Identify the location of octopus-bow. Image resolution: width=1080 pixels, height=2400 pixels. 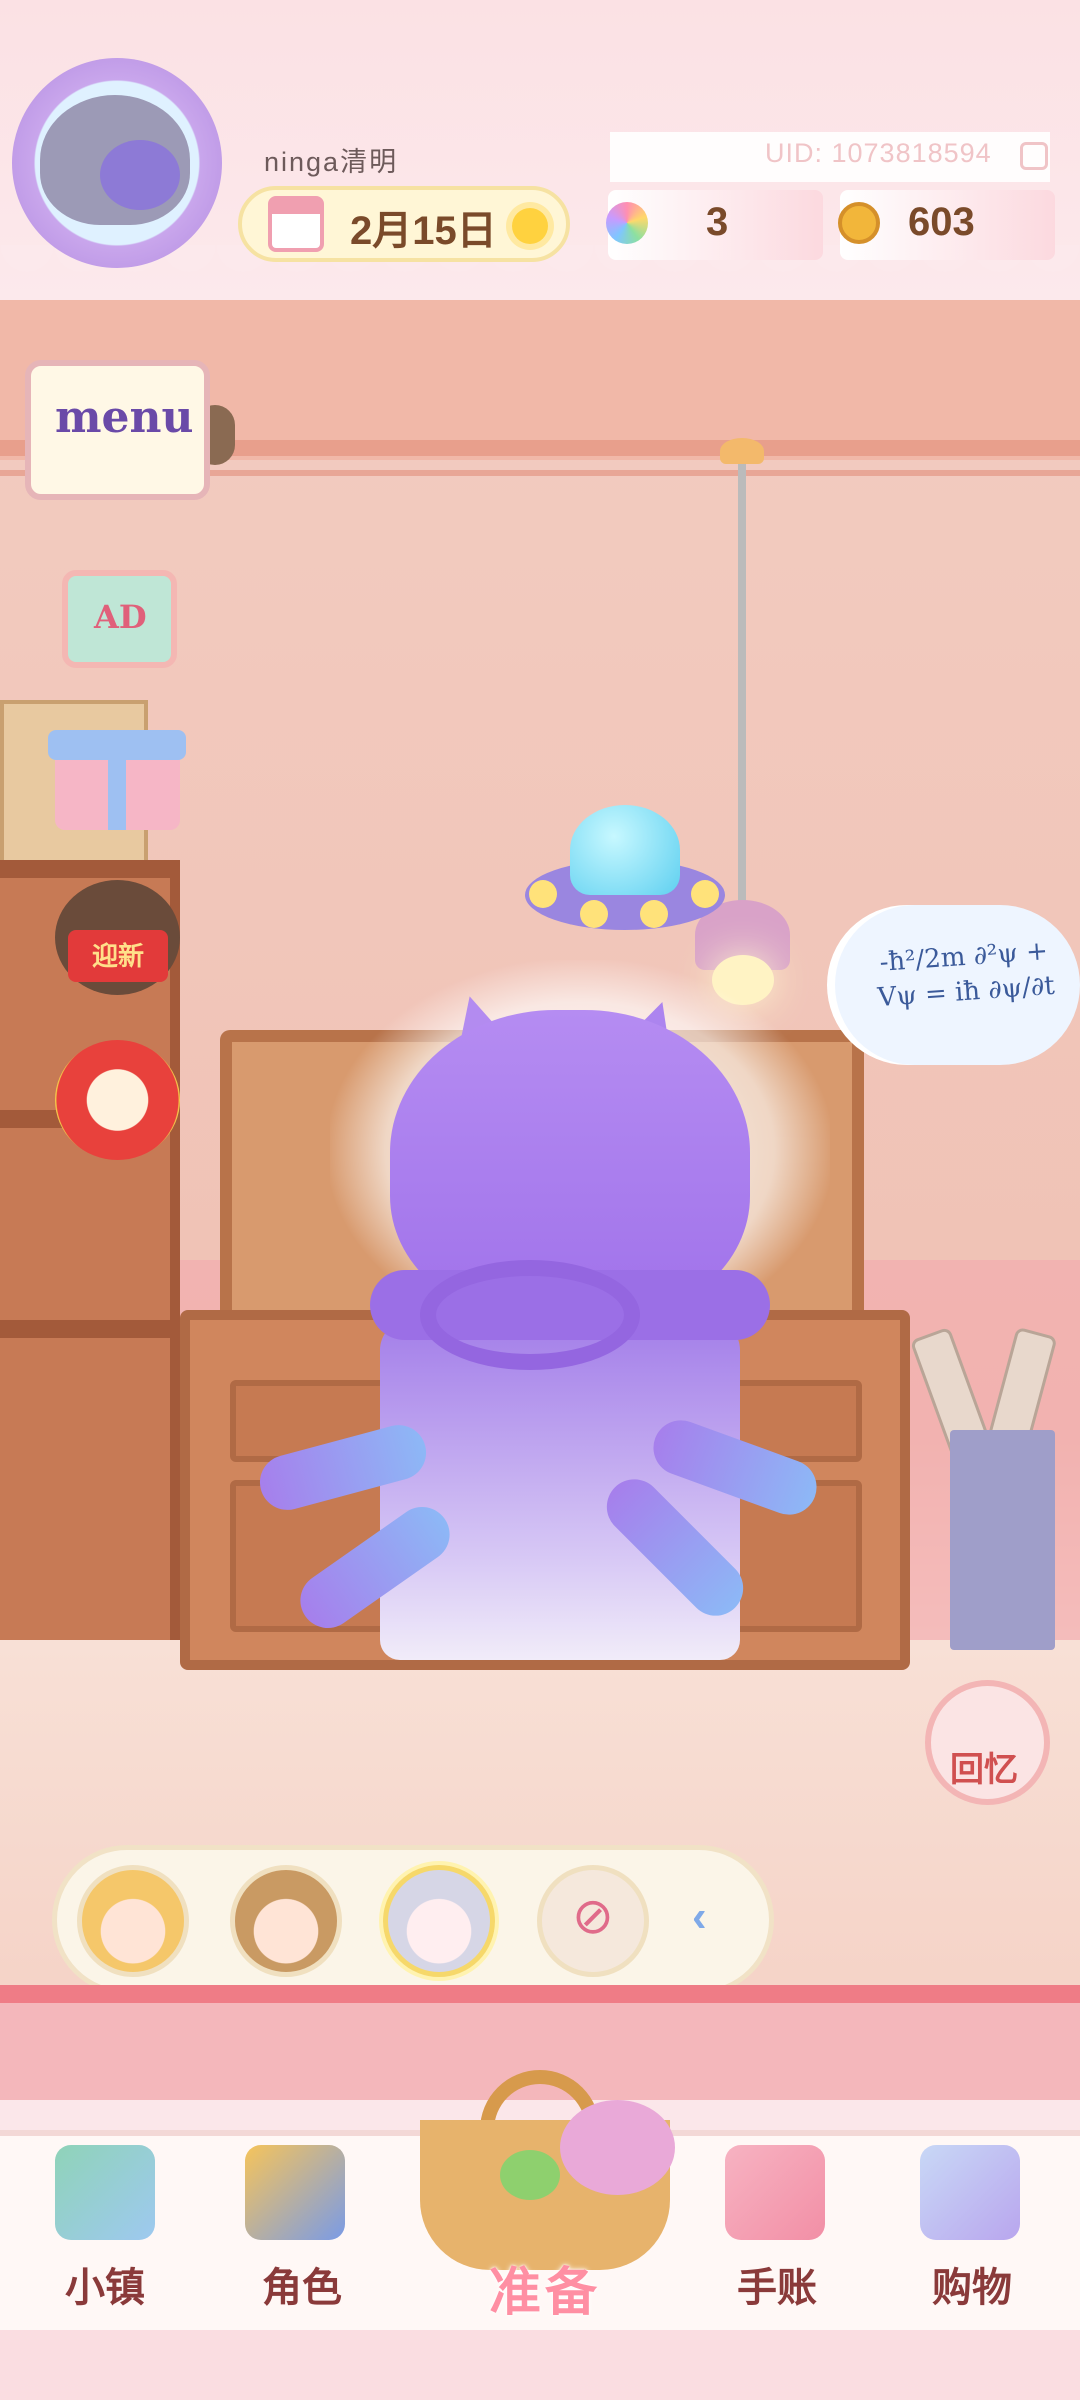
(530, 1315).